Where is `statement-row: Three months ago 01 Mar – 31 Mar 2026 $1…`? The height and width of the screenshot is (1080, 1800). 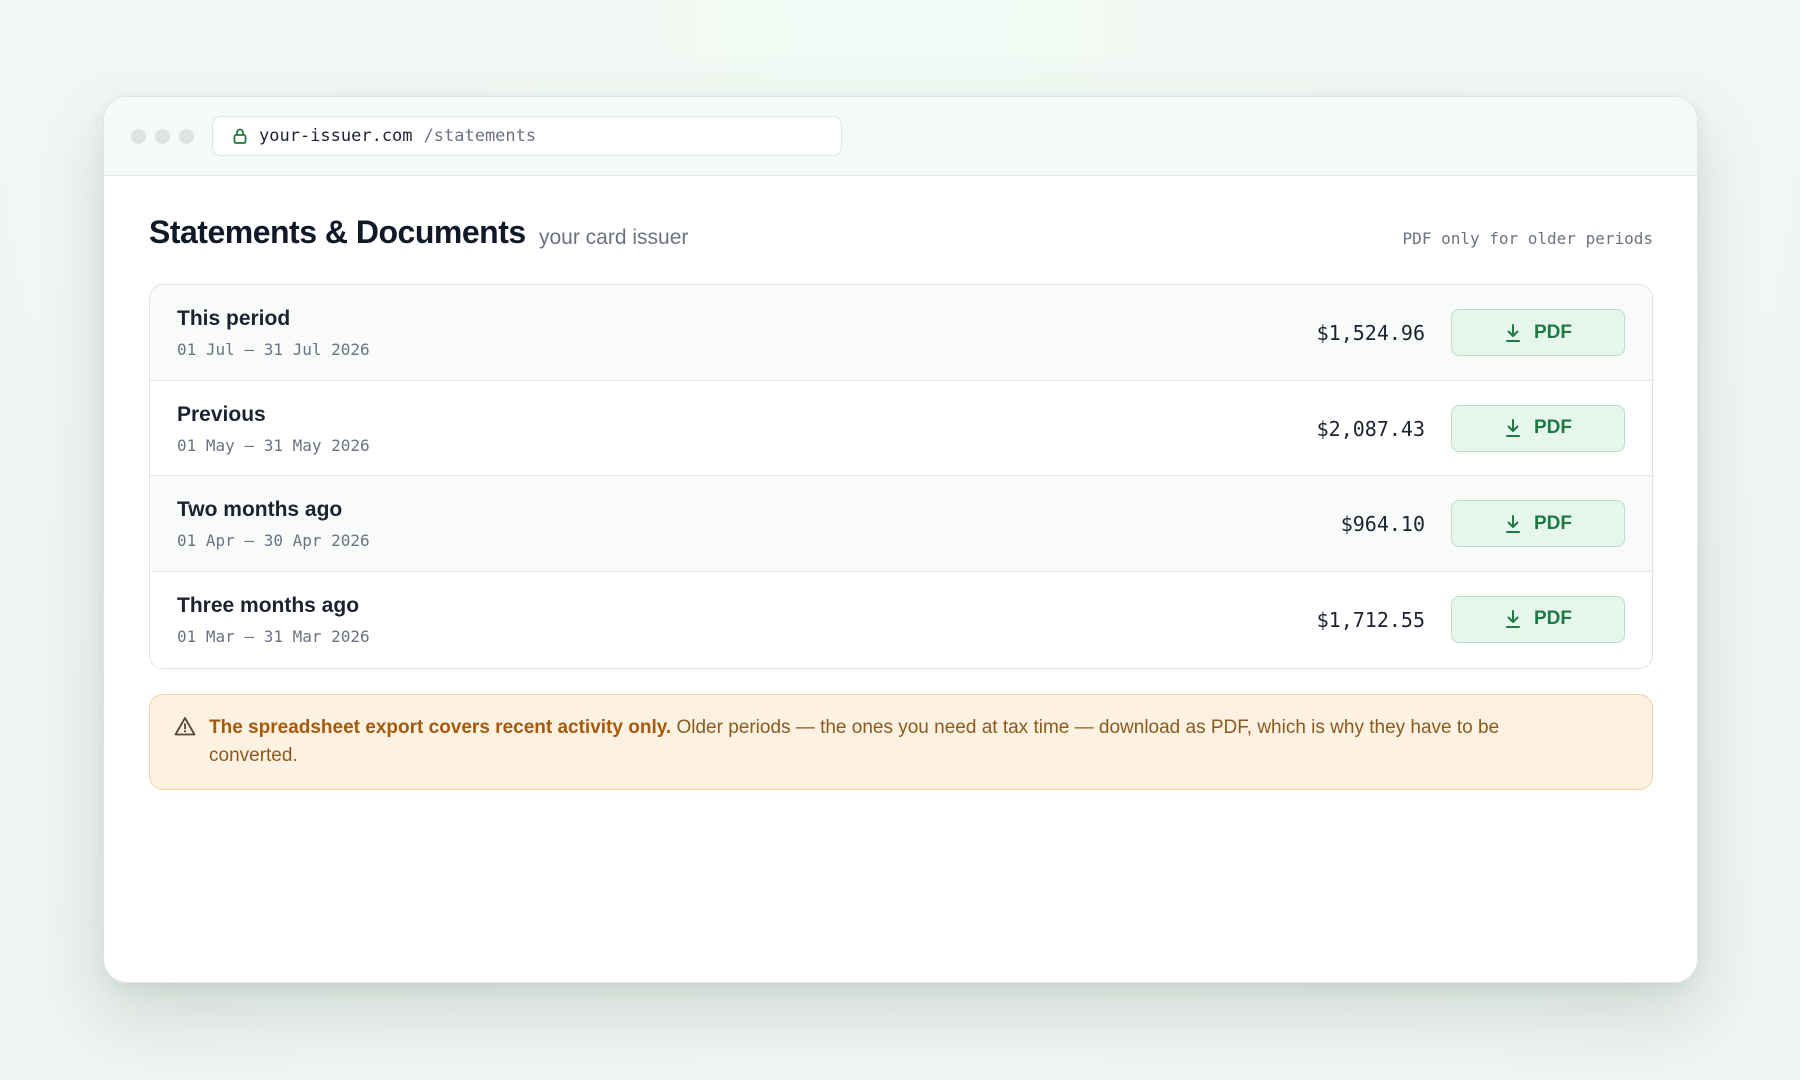
statement-row: Three months ago 01 Mar – 31 Mar 2026 $1… is located at coordinates (901, 620).